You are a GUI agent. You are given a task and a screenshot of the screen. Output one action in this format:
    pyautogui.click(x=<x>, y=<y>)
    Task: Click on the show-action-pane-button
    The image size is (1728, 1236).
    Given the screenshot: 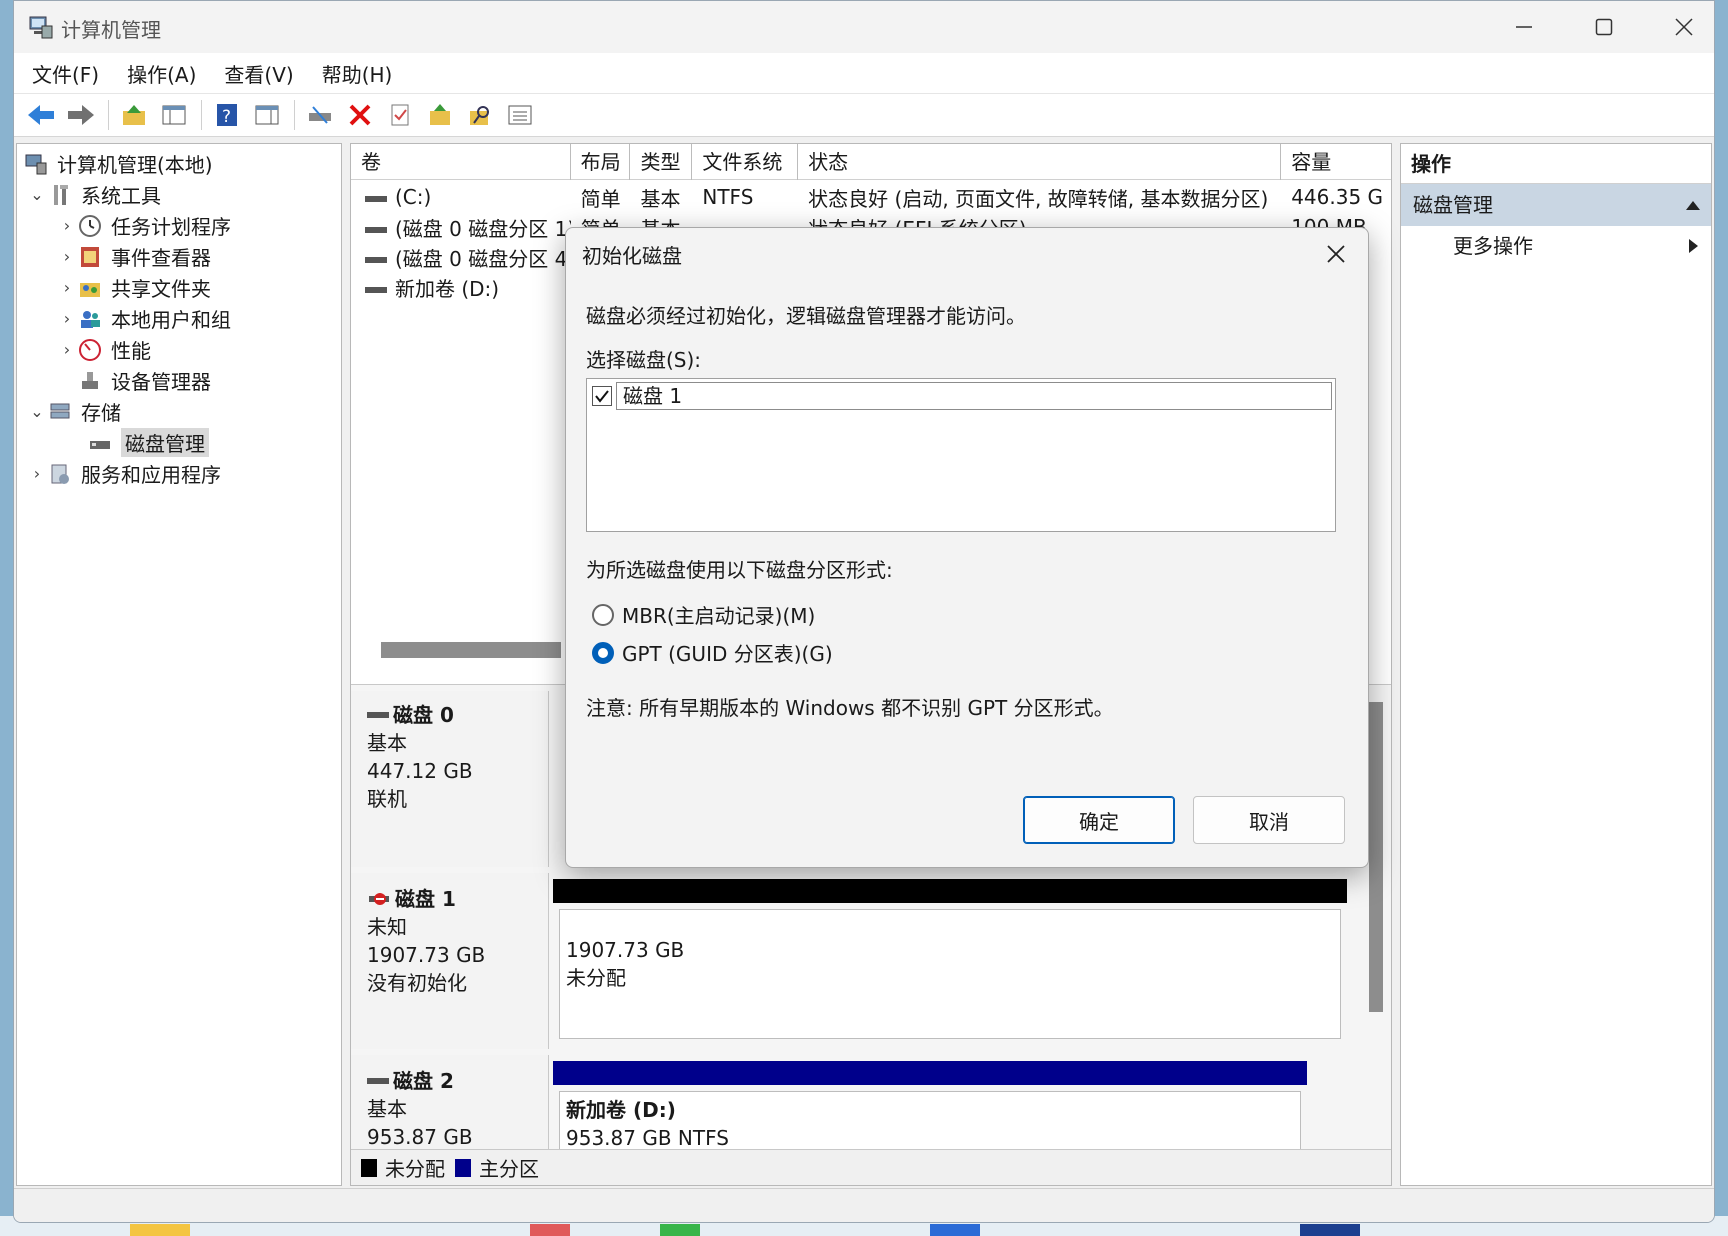 What is the action you would take?
    pyautogui.click(x=267, y=115)
    